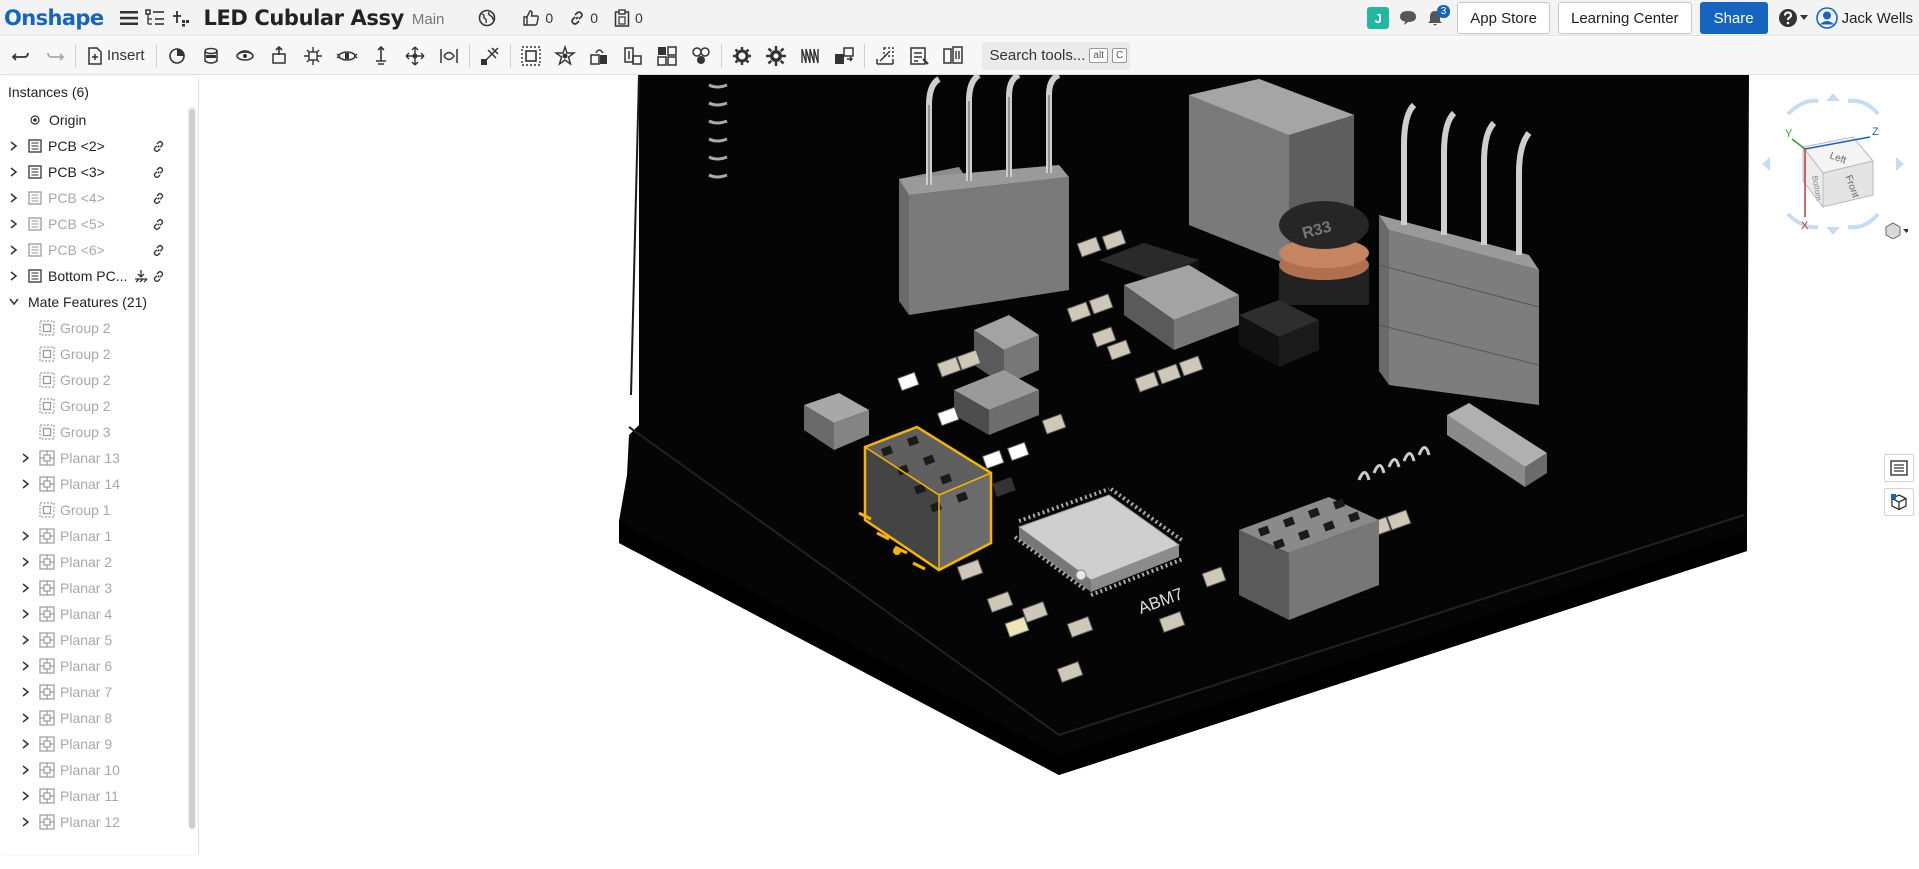  Describe the element at coordinates (279, 56) in the screenshot. I see `slider-mate-button` at that location.